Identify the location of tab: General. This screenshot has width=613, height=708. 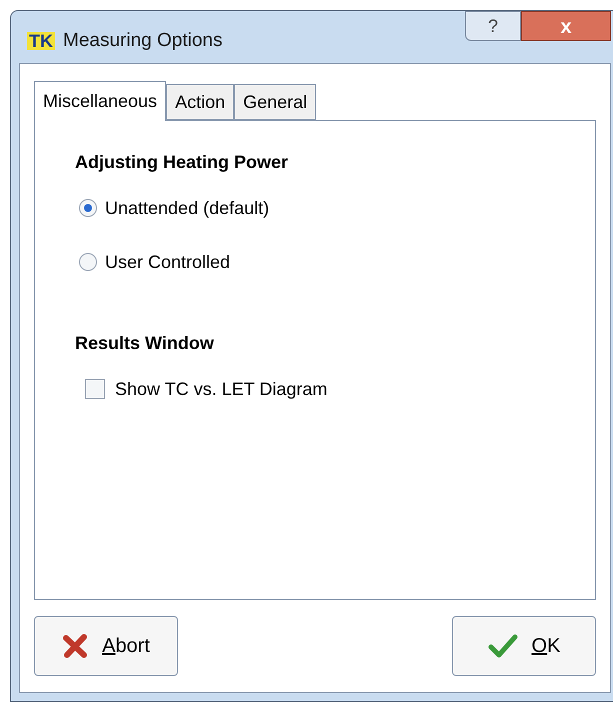
(275, 102).